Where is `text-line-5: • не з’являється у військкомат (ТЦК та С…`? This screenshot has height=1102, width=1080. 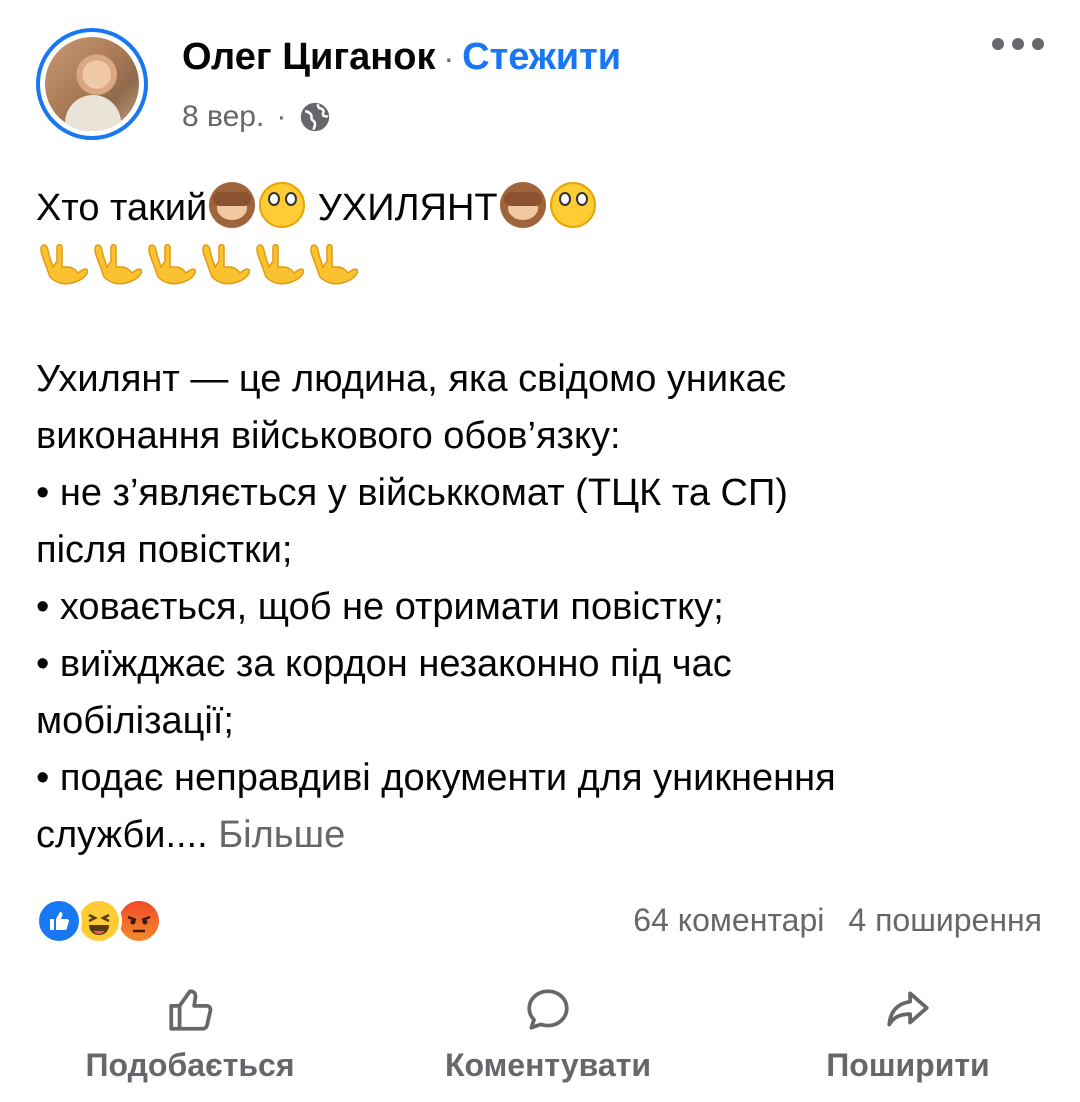
text-line-5: • не з’являється у військкомат (ТЦК та С… is located at coordinates (412, 493).